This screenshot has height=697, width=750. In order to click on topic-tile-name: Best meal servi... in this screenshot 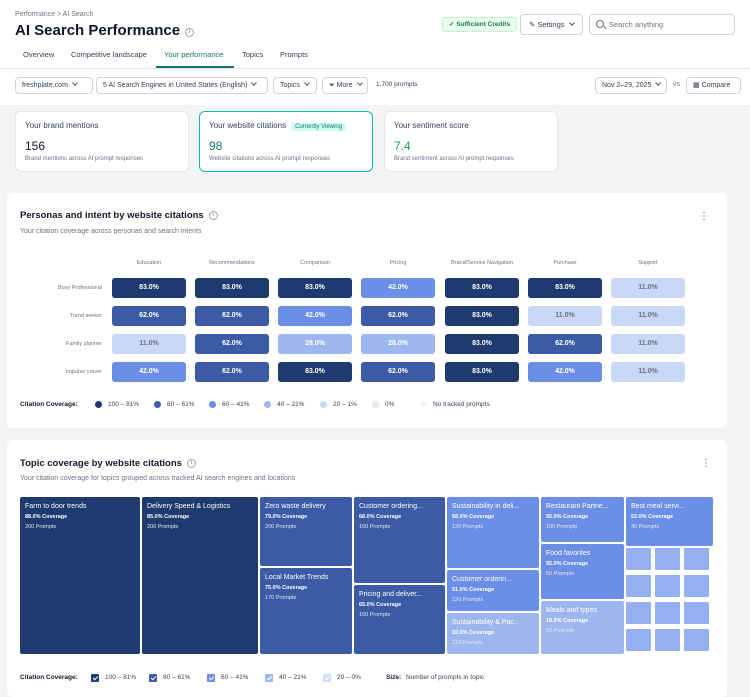, I will do `click(658, 506)`.